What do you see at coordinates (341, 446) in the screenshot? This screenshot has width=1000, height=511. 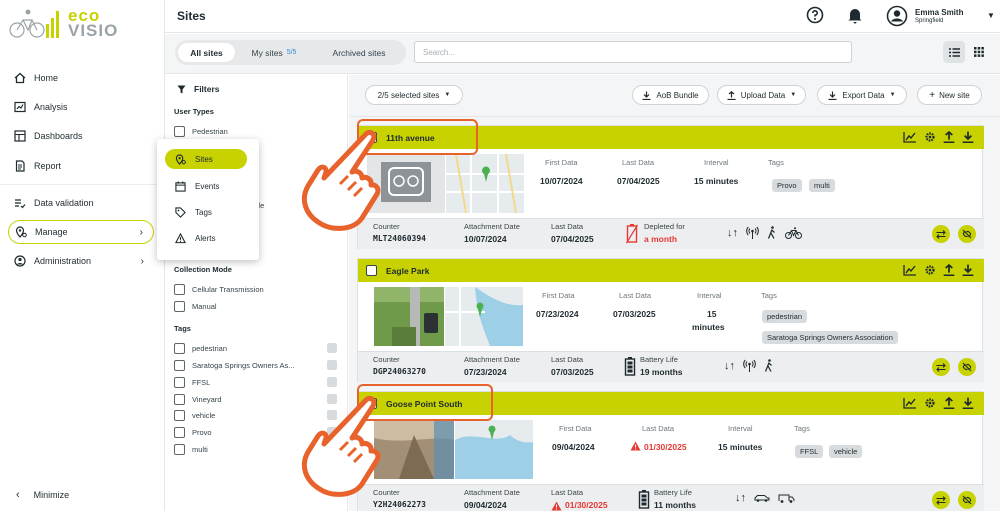 I see `pointing-hand-icon` at bounding box center [341, 446].